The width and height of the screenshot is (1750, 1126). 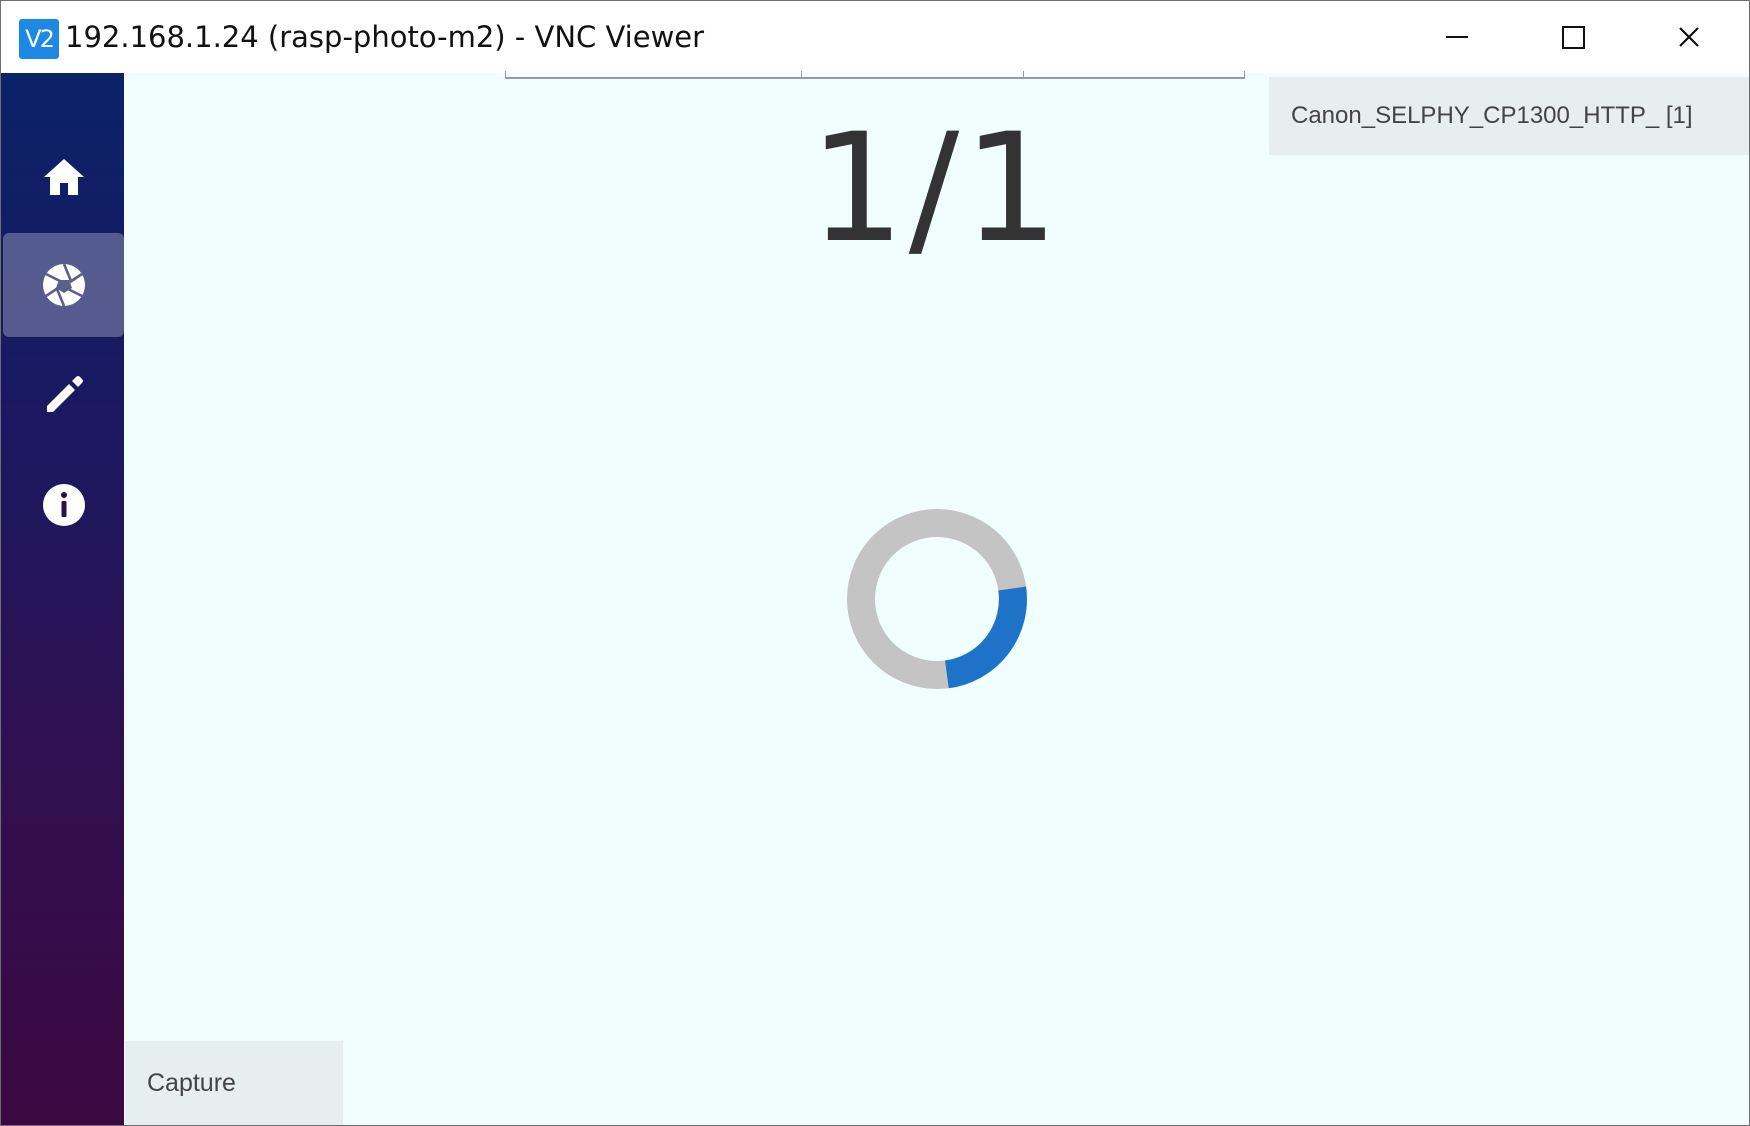 I want to click on nav-edit, so click(x=63, y=395).